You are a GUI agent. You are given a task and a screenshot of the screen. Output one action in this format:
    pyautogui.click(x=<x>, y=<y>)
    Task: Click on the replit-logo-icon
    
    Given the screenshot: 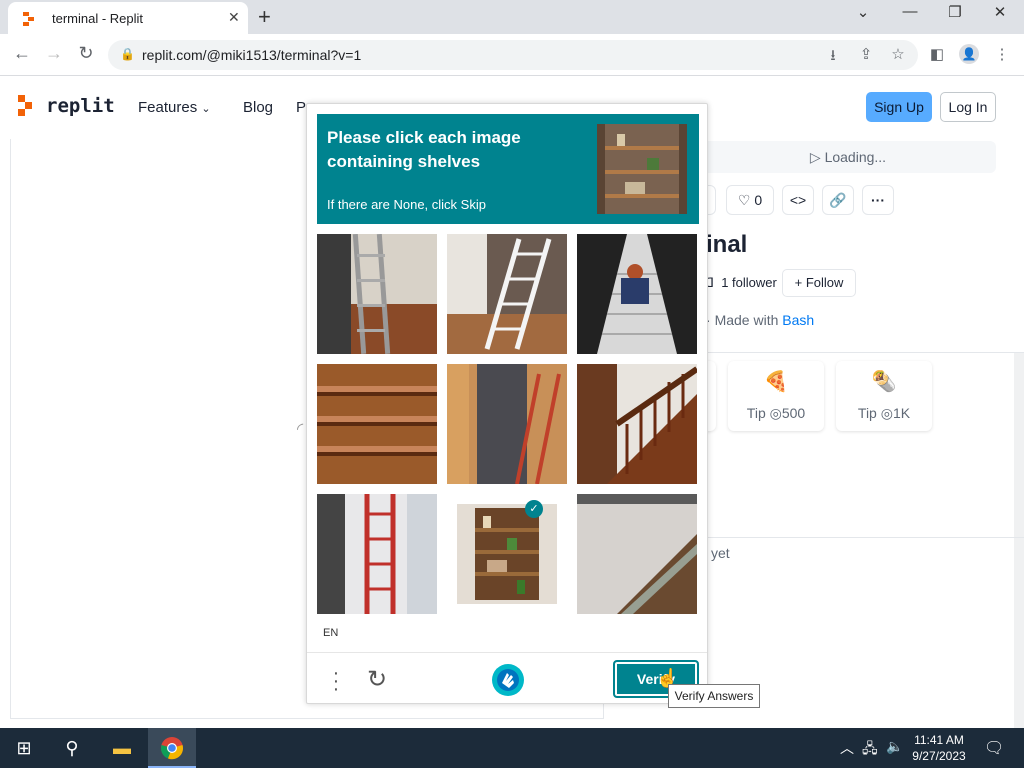 What is the action you would take?
    pyautogui.click(x=28, y=106)
    